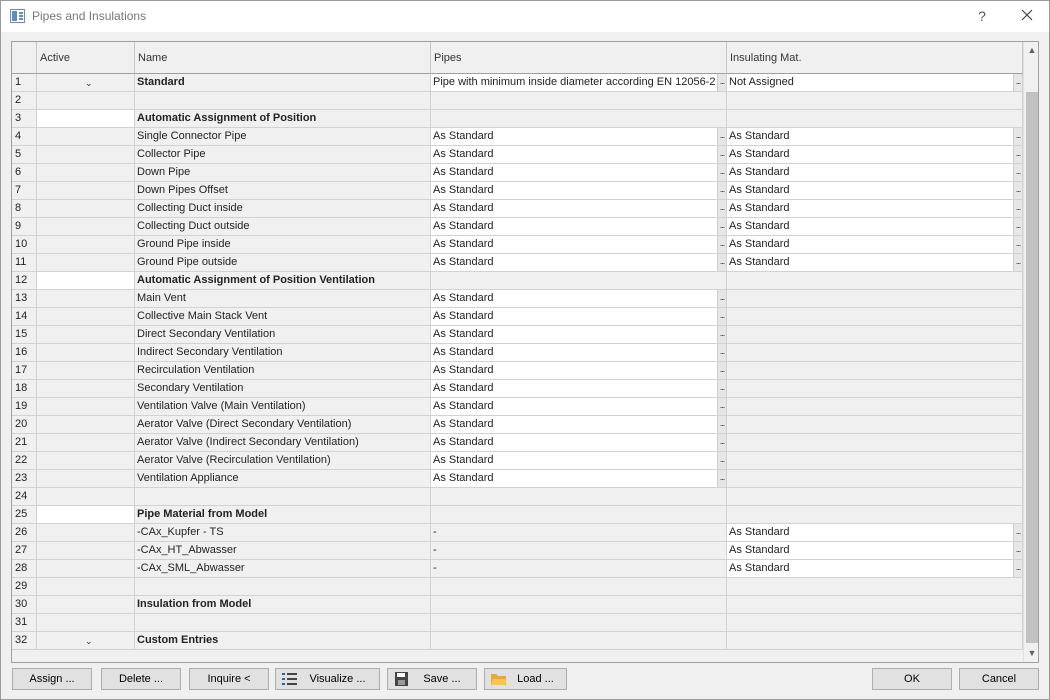 The width and height of the screenshot is (1050, 700). I want to click on header-active: Active, so click(86, 58).